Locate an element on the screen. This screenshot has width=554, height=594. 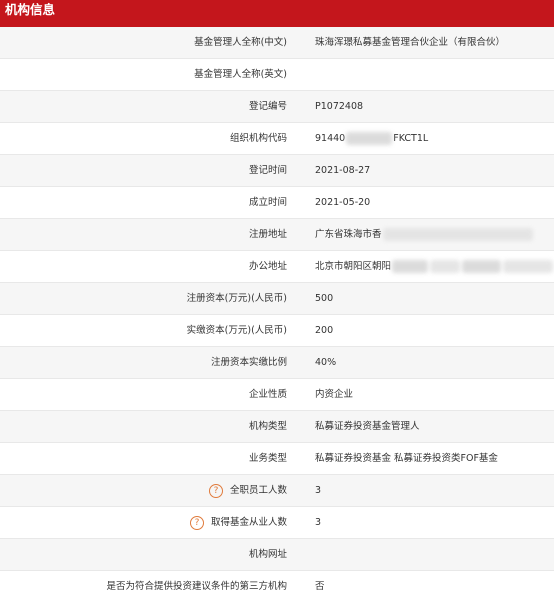
field-value: 珠海浑璟私募基金管理合伙企业（有限合伙） is located at coordinates (424, 42).